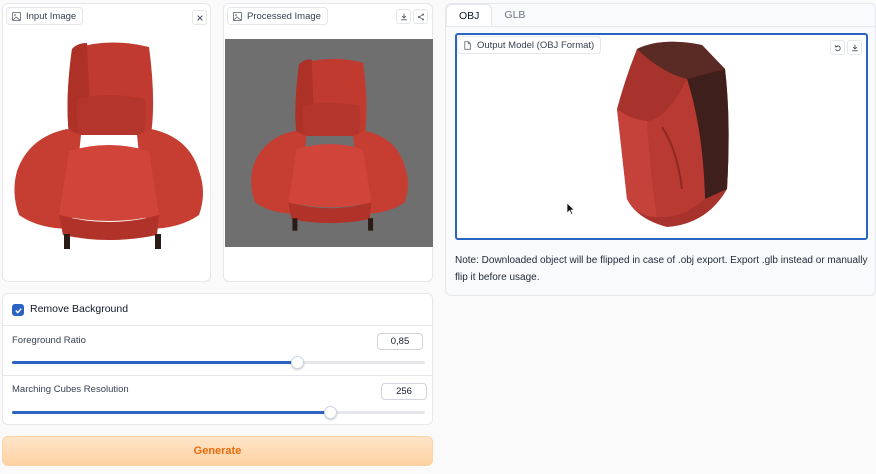  Describe the element at coordinates (673, 134) in the screenshot. I see `3d-chair-model` at that location.